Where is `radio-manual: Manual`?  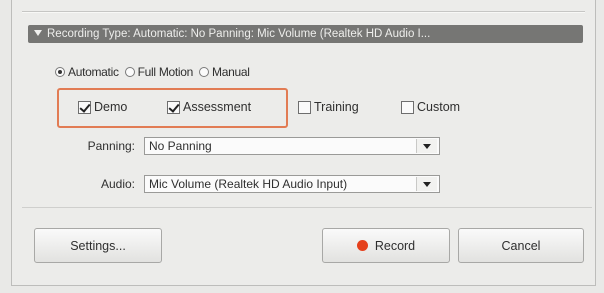
radio-manual: Manual is located at coordinates (224, 72).